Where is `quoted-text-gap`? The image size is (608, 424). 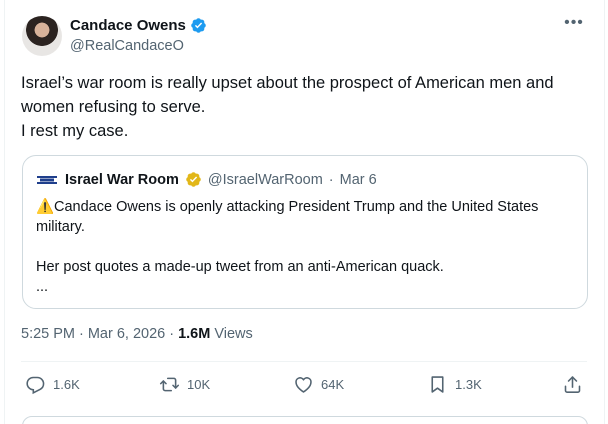
quoted-text-gap is located at coordinates (308, 247).